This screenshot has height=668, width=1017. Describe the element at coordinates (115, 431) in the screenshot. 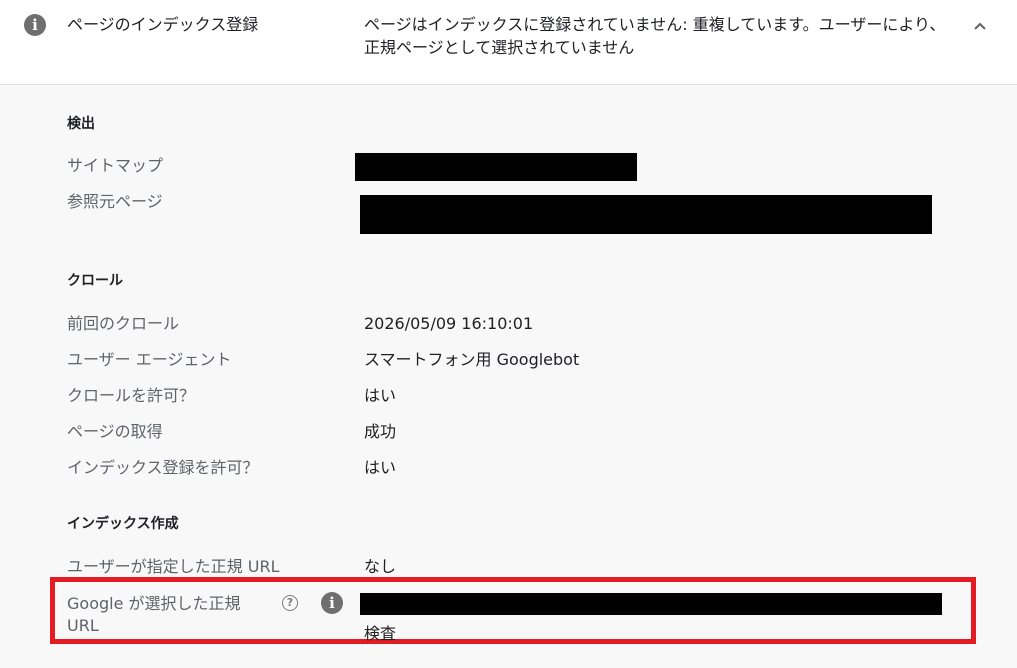

I see `page-fetch-label: ページの取得` at that location.